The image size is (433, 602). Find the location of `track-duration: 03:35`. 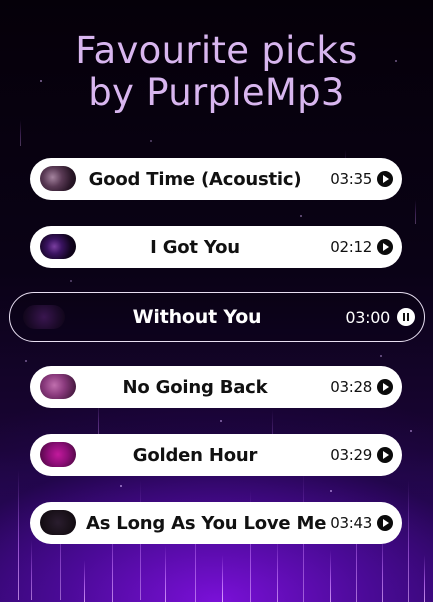

track-duration: 03:35 is located at coordinates (351, 179).